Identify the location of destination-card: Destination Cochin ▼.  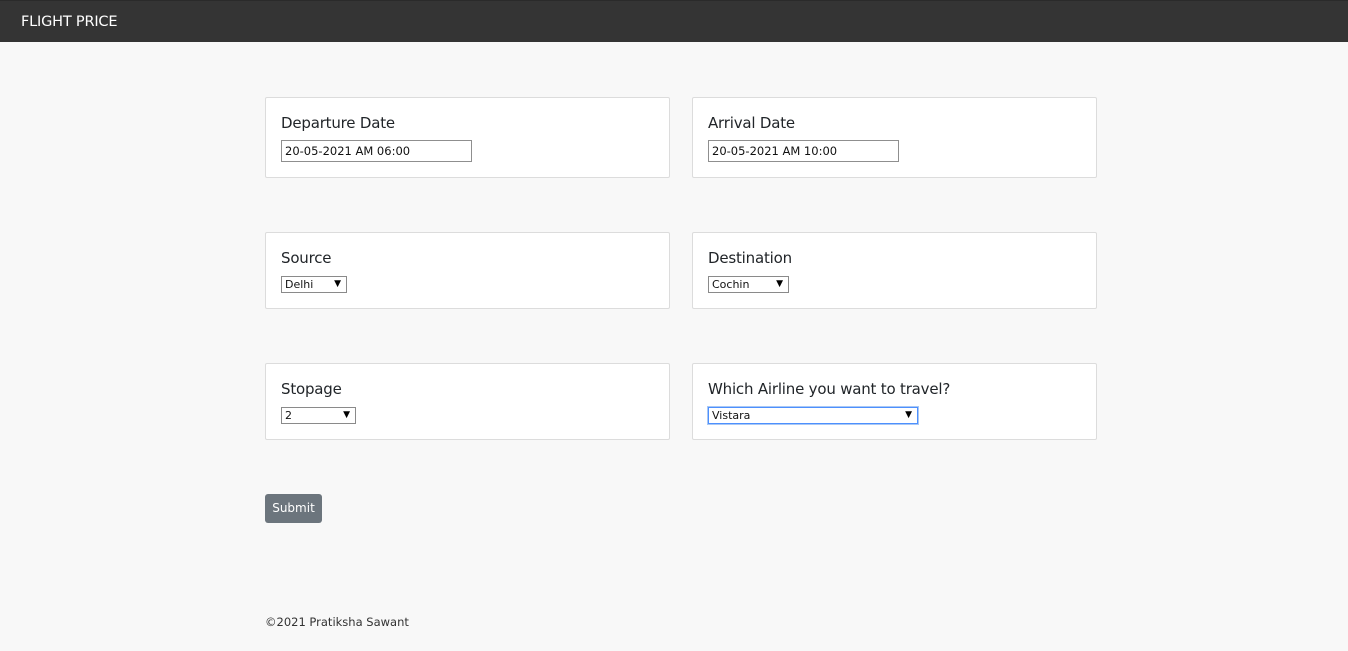
(894, 270).